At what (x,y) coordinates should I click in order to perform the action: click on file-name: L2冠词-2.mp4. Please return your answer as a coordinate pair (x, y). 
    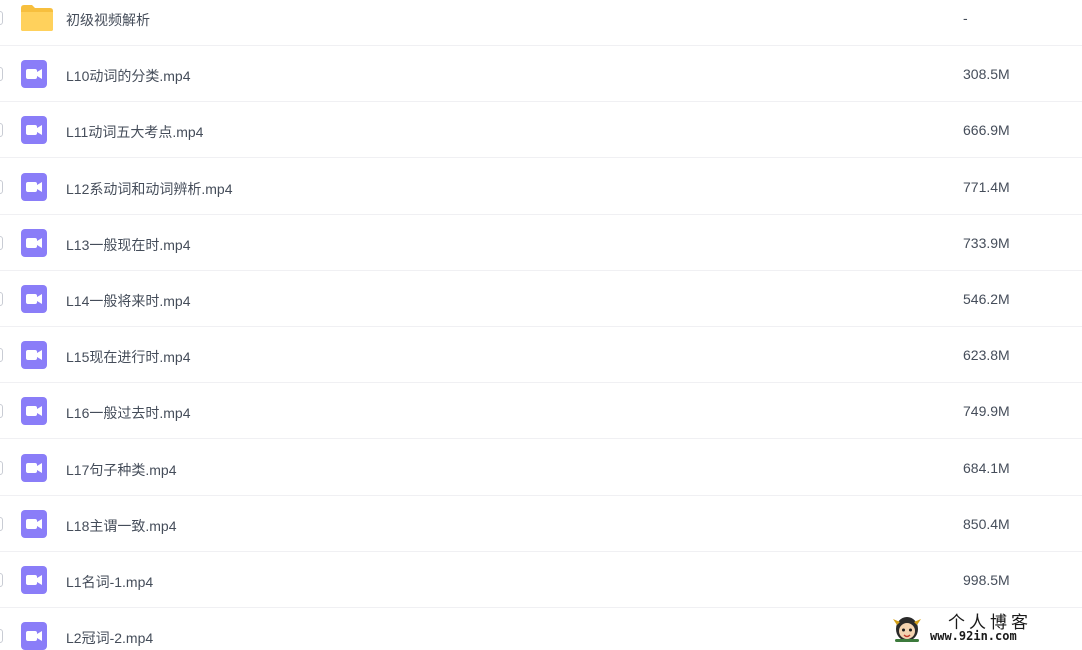
    Looking at the image, I should click on (109, 638).